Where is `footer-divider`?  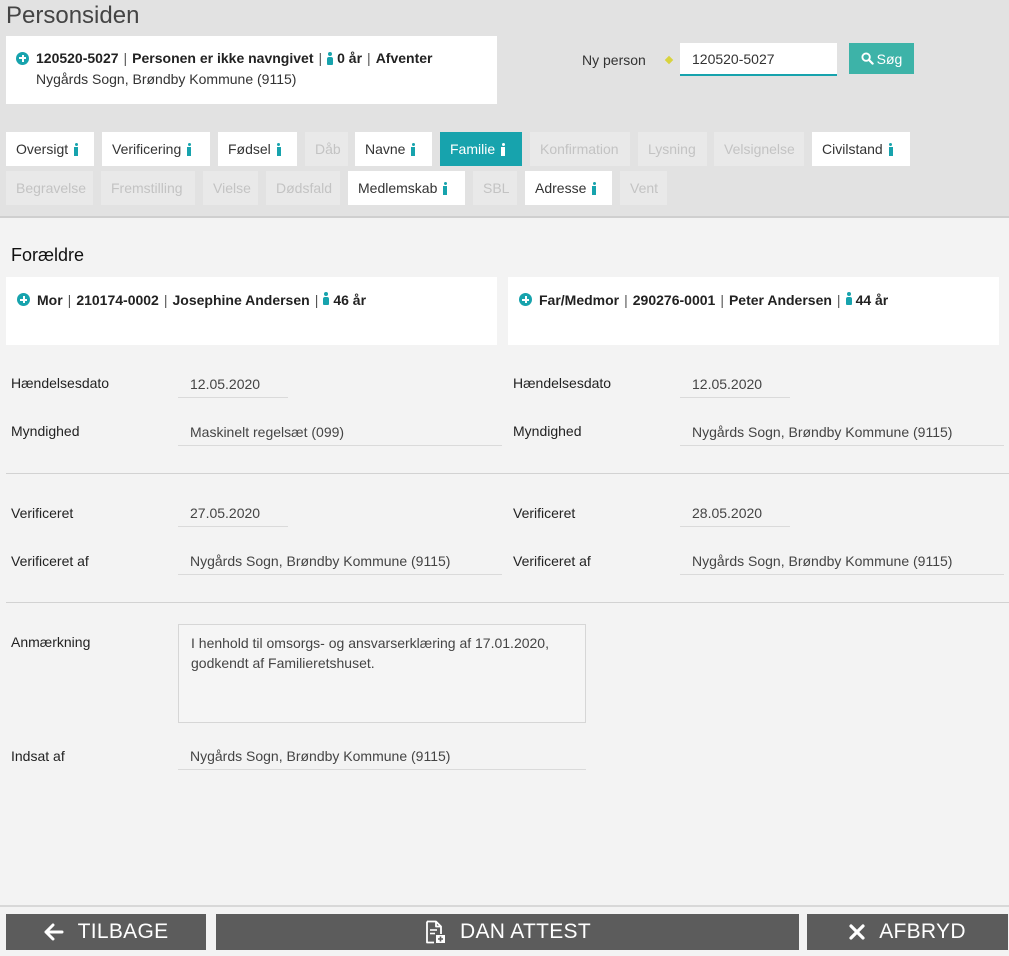 footer-divider is located at coordinates (504, 906).